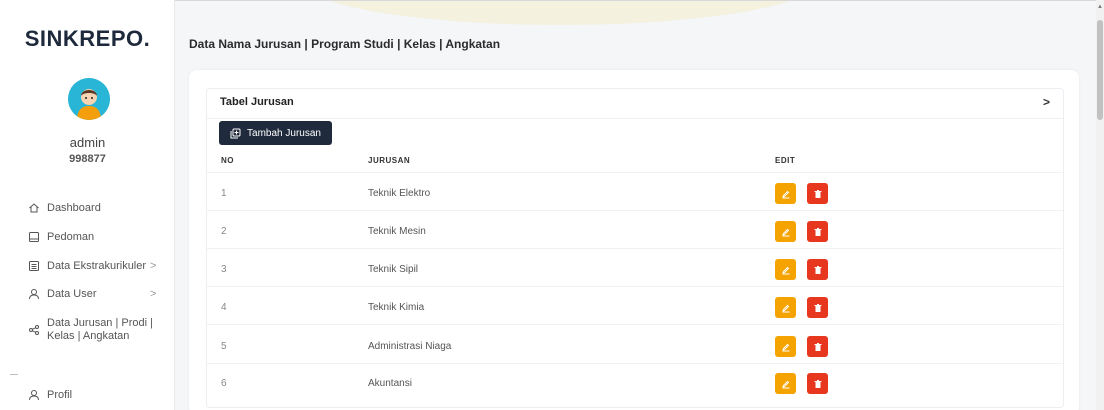 The width and height of the screenshot is (1104, 410). Describe the element at coordinates (224, 269) in the screenshot. I see `cell-no: 3` at that location.